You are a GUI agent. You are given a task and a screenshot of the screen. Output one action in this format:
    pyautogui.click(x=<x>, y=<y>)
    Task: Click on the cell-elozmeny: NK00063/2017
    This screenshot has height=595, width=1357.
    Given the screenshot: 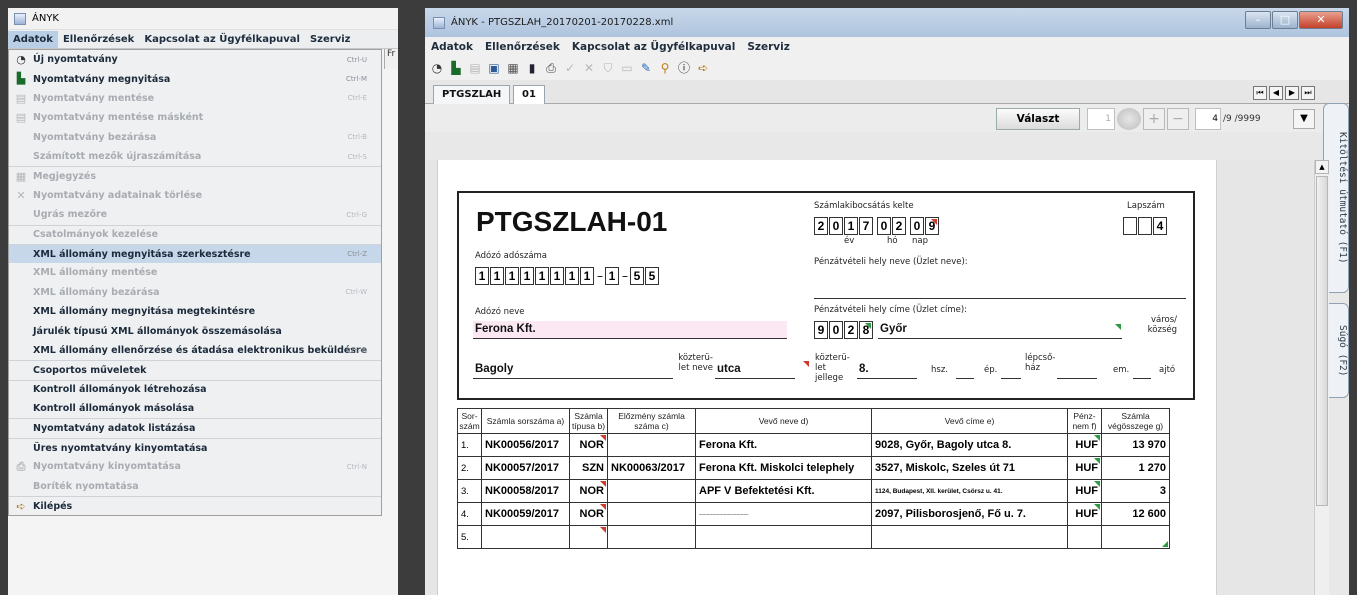 What is the action you would take?
    pyautogui.click(x=651, y=468)
    